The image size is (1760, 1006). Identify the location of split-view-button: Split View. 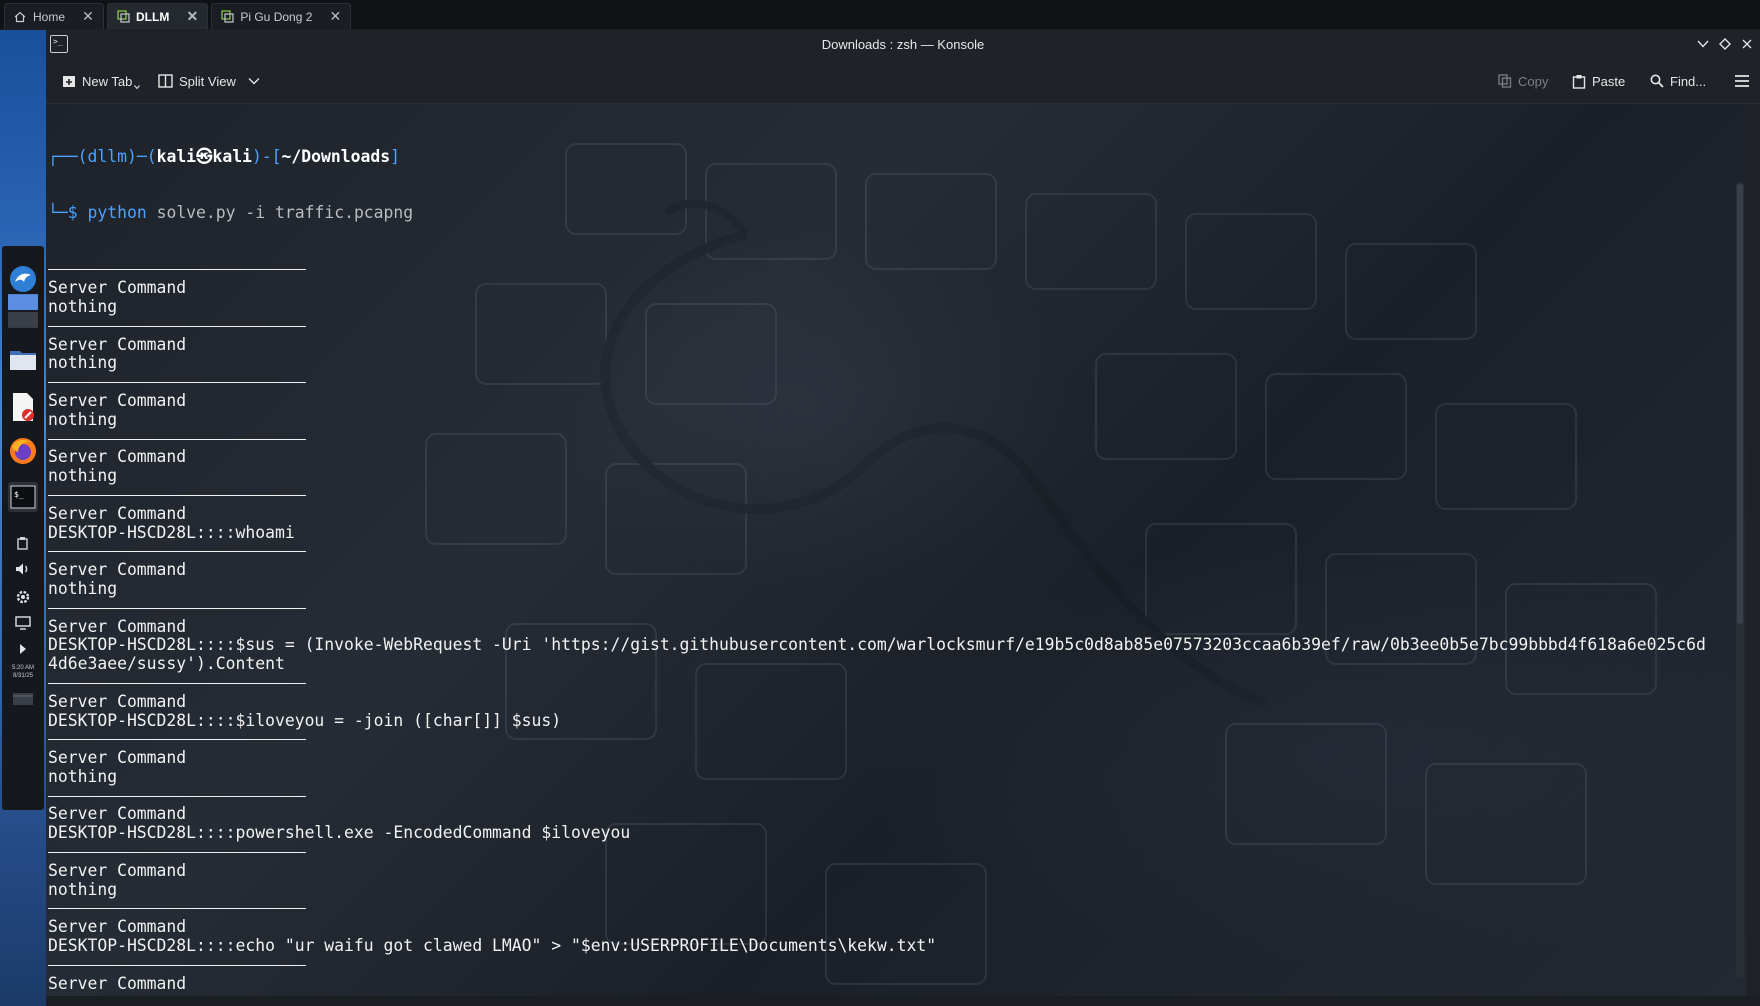
(209, 81).